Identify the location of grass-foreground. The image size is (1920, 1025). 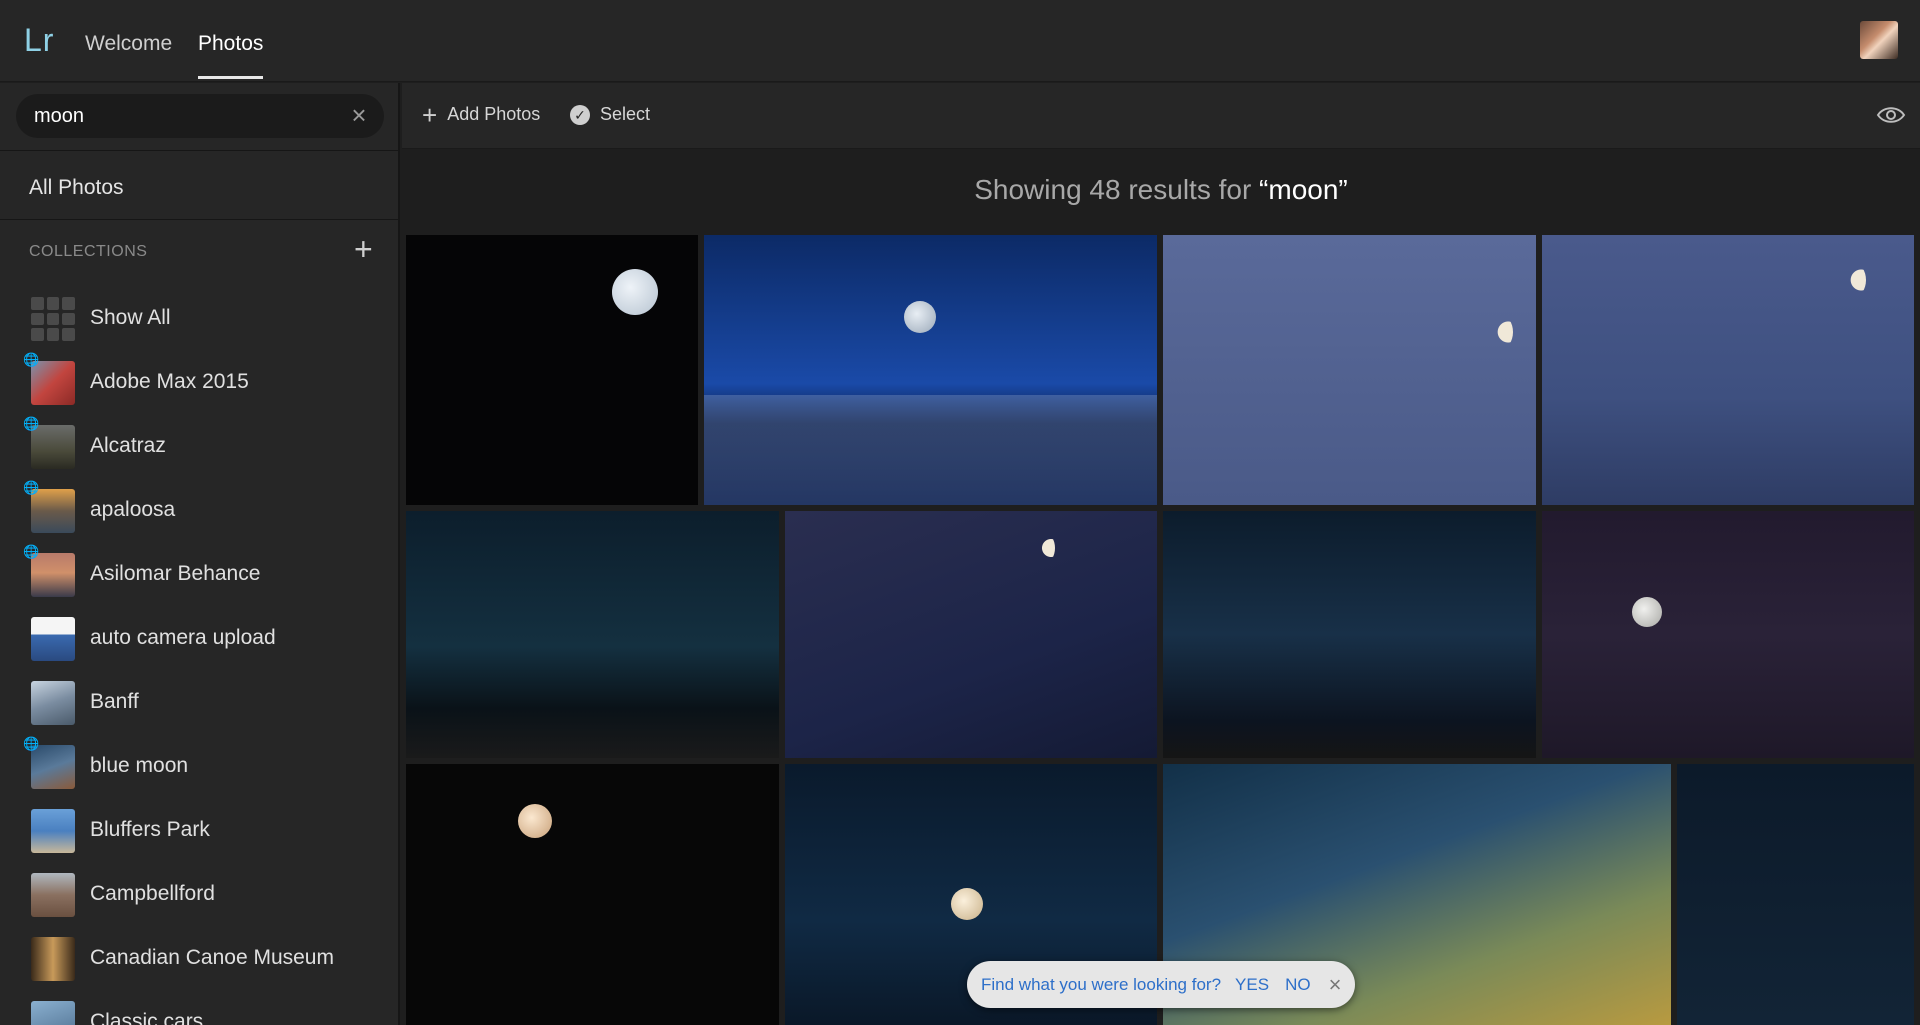
(930, 450).